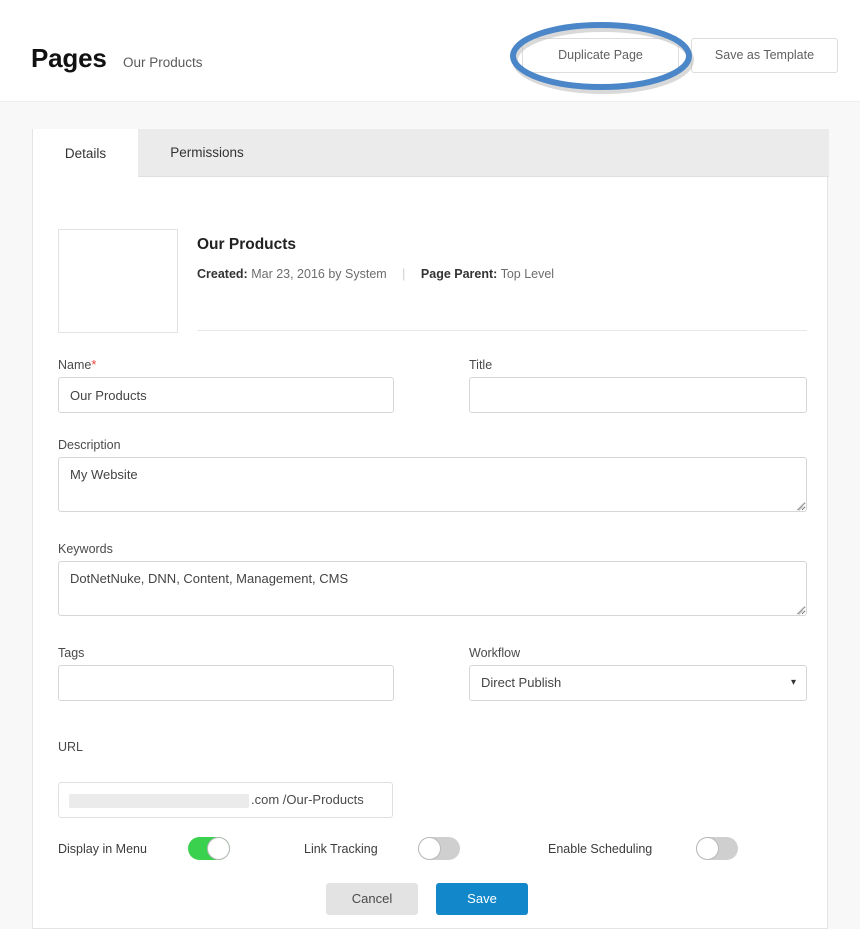  What do you see at coordinates (481, 365) in the screenshot?
I see `title-field-label: Title` at bounding box center [481, 365].